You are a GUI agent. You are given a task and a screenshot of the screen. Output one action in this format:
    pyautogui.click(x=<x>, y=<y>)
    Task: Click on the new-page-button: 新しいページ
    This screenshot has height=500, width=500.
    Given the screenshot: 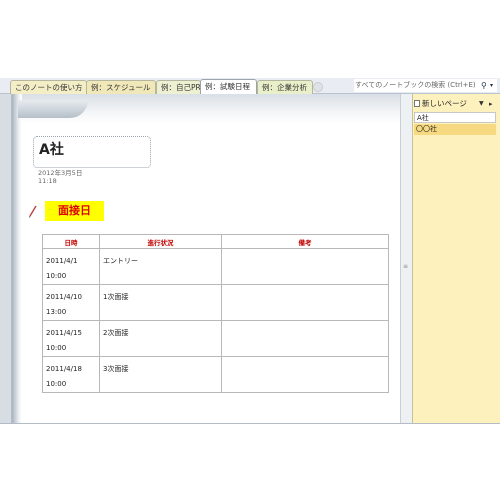 What is the action you would take?
    pyautogui.click(x=456, y=104)
    